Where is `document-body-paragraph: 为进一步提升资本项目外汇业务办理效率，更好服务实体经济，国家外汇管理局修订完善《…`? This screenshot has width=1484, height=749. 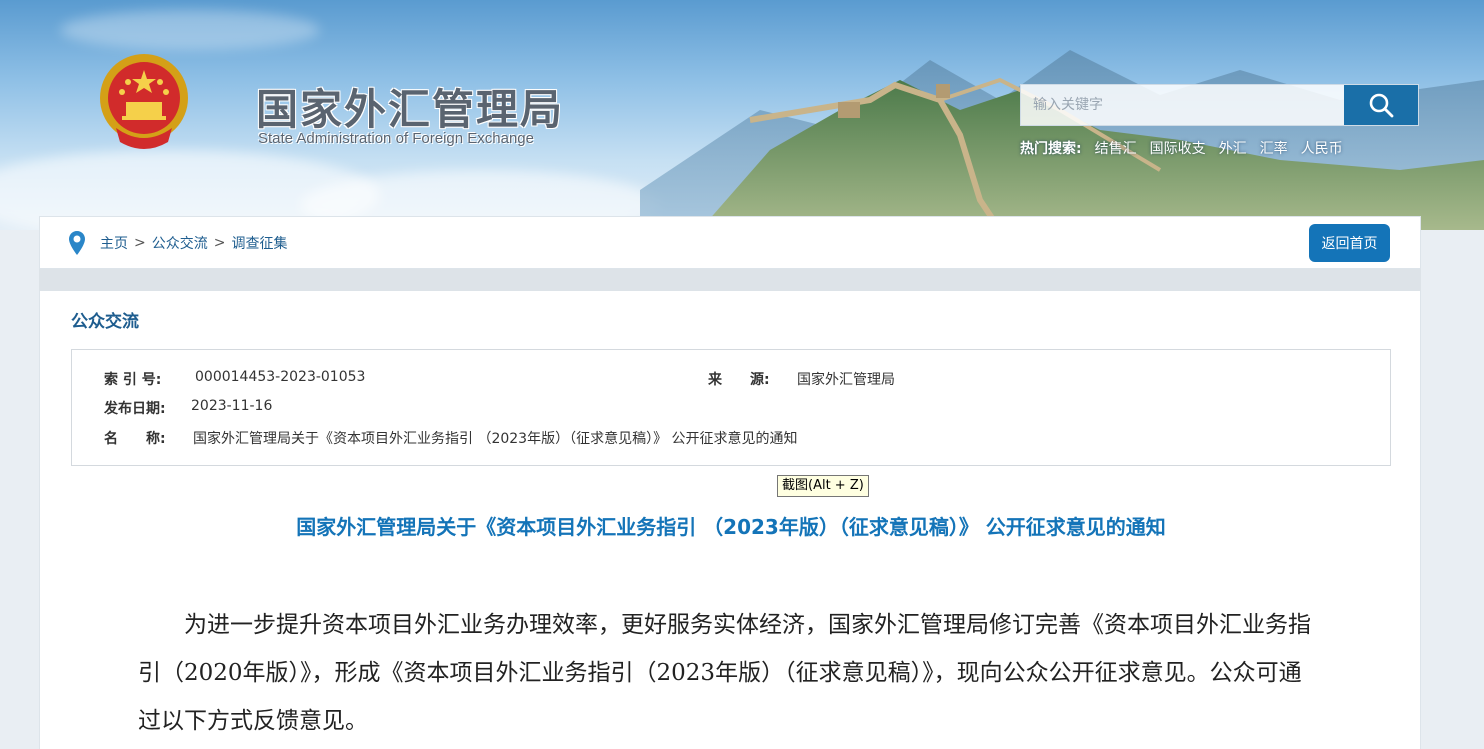
document-body-paragraph: 为进一步提升资本项目外汇业务办理效率，更好服务实体经济，国家外汇管理局修订完善《… is located at coordinates (724, 673).